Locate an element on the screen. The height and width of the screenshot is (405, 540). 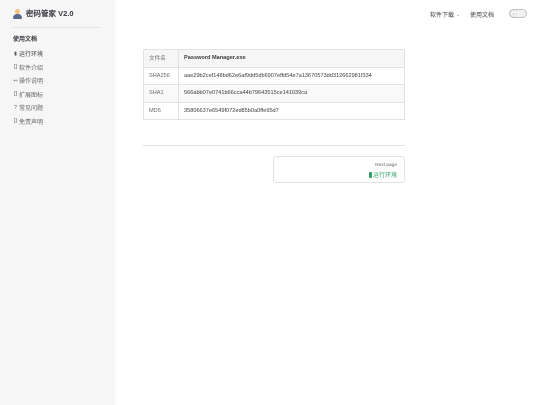
sidebar-item-extensions: [] 扩展图标 is located at coordinates (28, 95).